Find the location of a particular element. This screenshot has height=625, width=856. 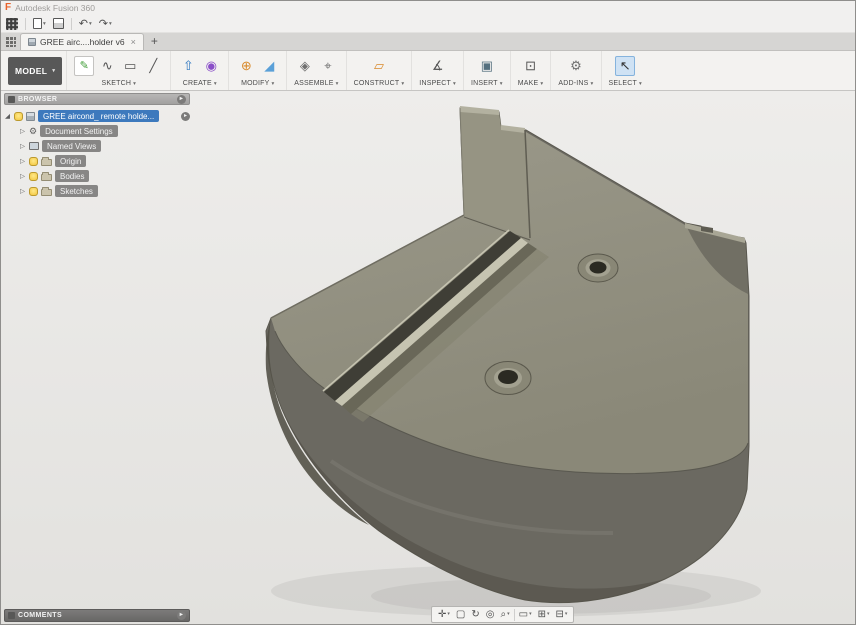

assemble-group-label: ASSEMBLE ▾ is located at coordinates (316, 82).